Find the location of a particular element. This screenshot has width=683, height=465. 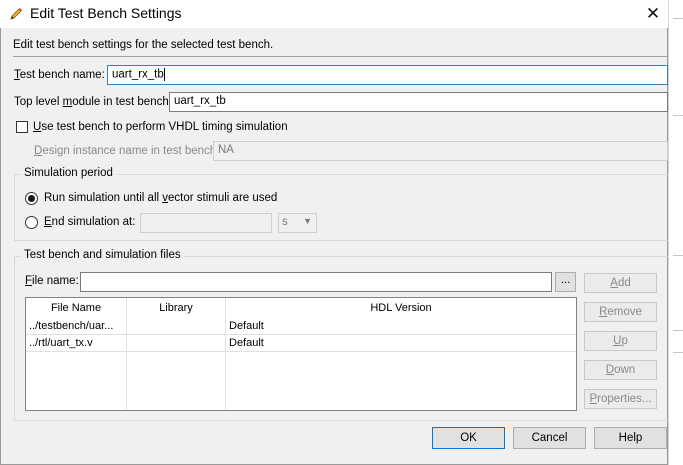

add-button: Add is located at coordinates (620, 283).